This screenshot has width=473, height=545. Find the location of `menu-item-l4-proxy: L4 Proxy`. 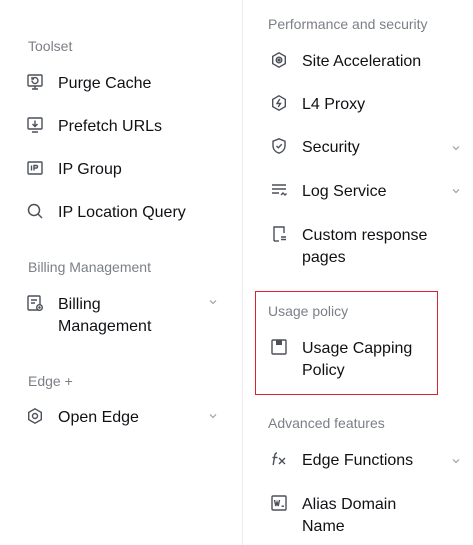

menu-item-l4-proxy: L4 Proxy is located at coordinates (317, 105).